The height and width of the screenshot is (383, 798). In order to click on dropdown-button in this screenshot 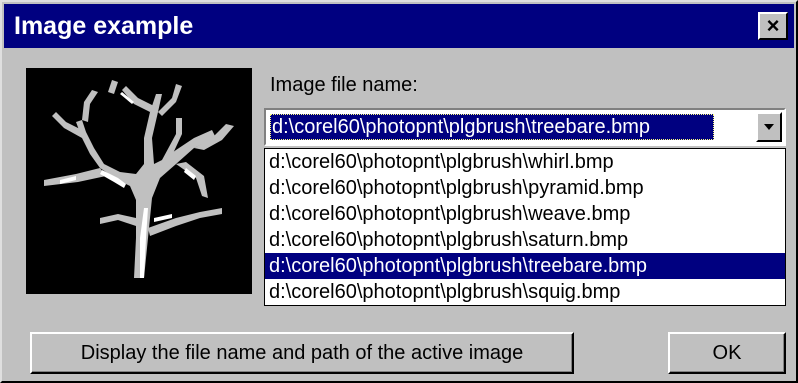, I will do `click(769, 127)`.